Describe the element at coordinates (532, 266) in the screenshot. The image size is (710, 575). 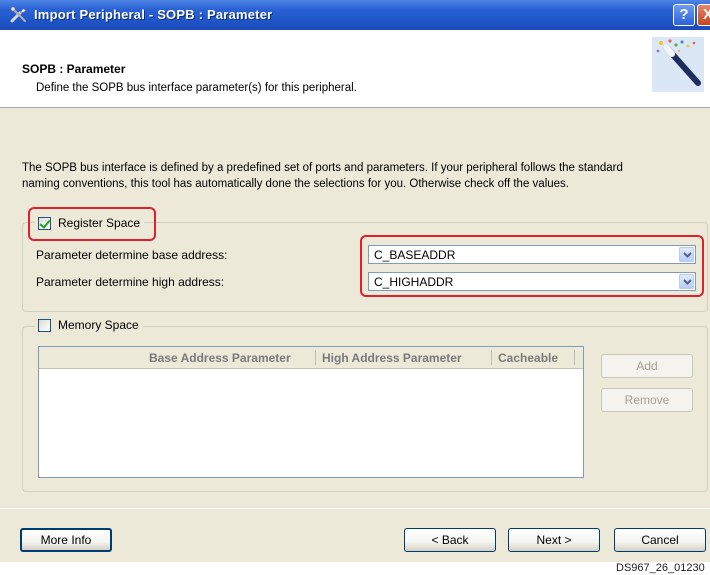
I see `address-selects-highlight` at that location.